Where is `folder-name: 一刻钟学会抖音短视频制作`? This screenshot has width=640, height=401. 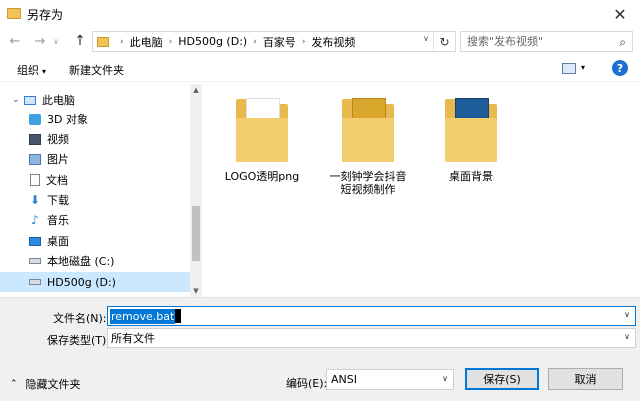 folder-name: 一刻钟学会抖音短视频制作 is located at coordinates (368, 183).